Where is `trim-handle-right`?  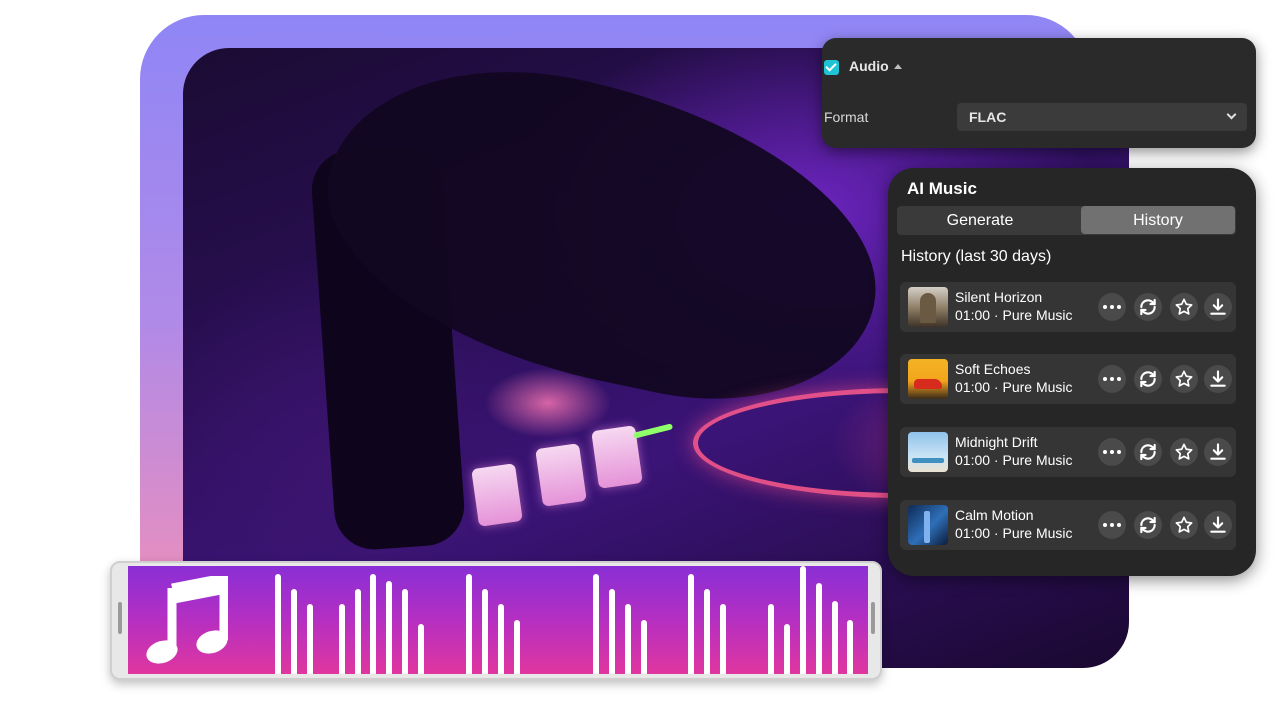
trim-handle-right is located at coordinates (873, 618).